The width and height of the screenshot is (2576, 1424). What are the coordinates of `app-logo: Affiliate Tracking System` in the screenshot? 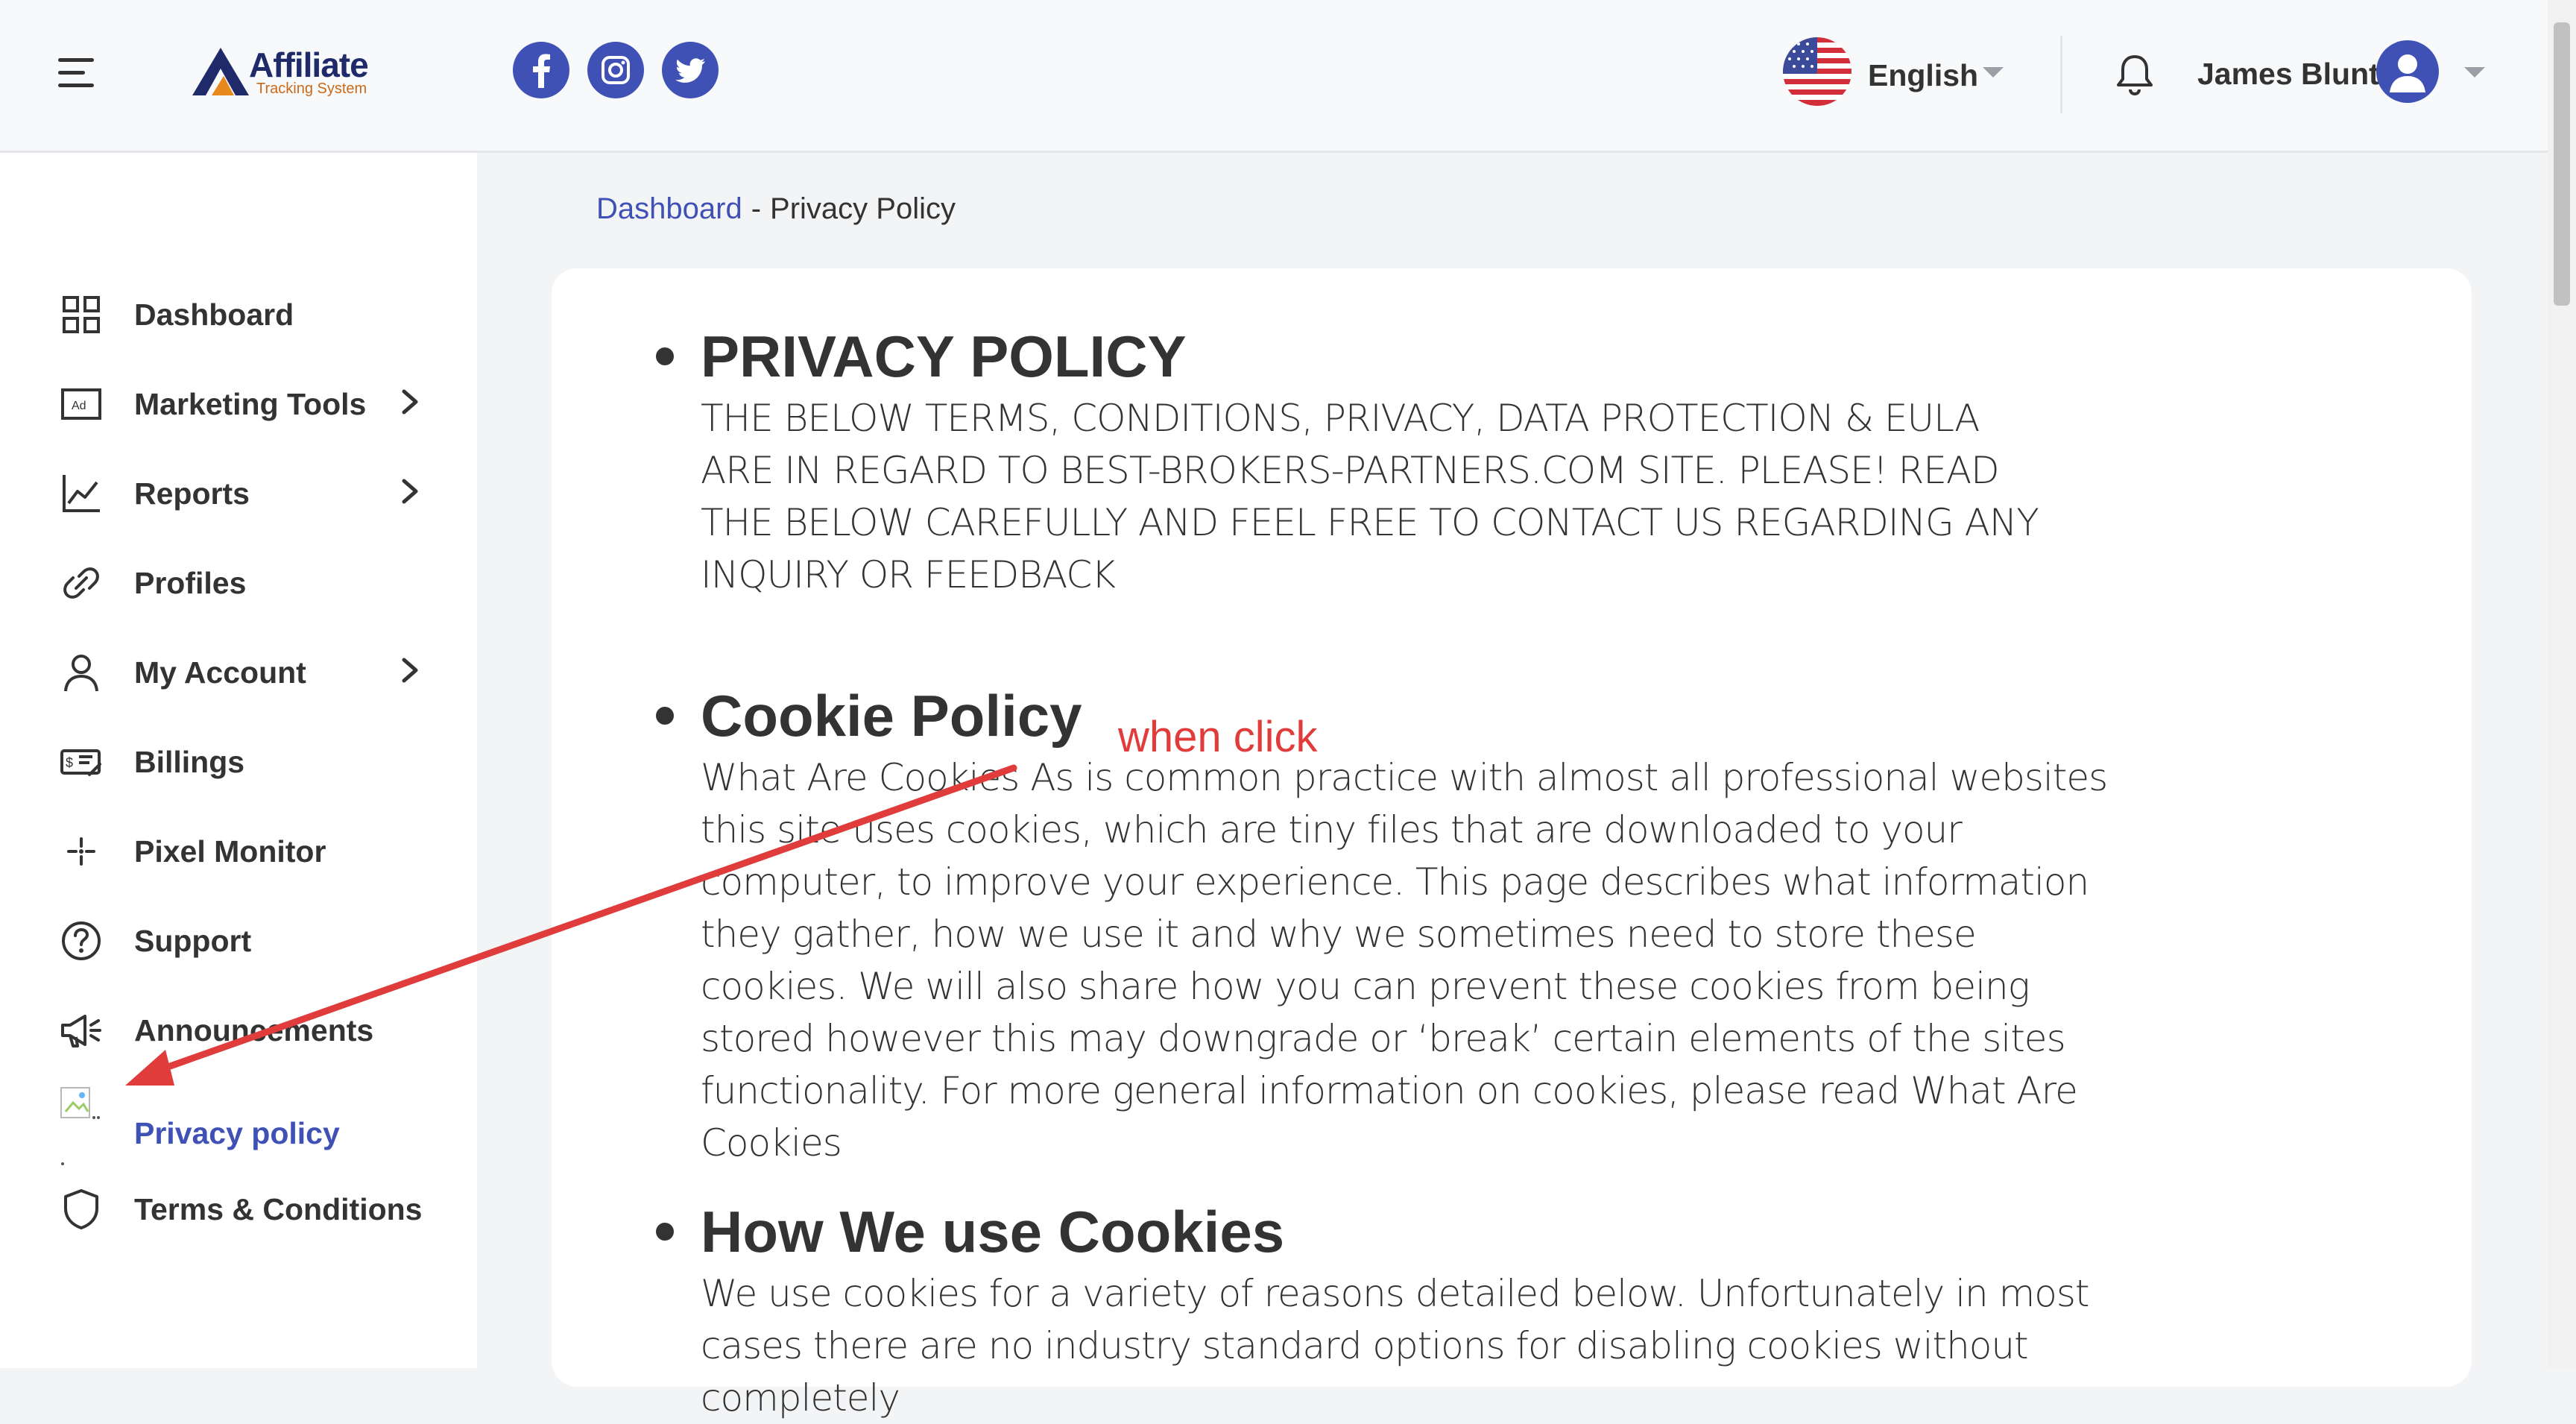 It's located at (280, 71).